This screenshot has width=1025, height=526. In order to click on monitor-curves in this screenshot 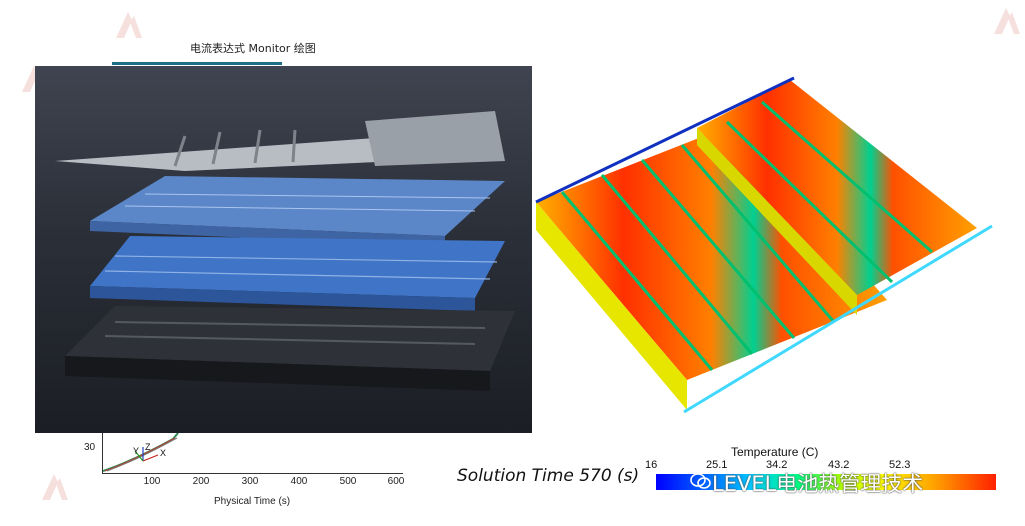, I will do `click(140, 452)`.